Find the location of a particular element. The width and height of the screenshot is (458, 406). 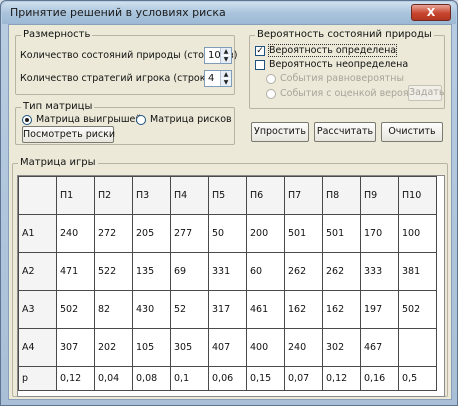

radio-dot-icon is located at coordinates (27, 120).